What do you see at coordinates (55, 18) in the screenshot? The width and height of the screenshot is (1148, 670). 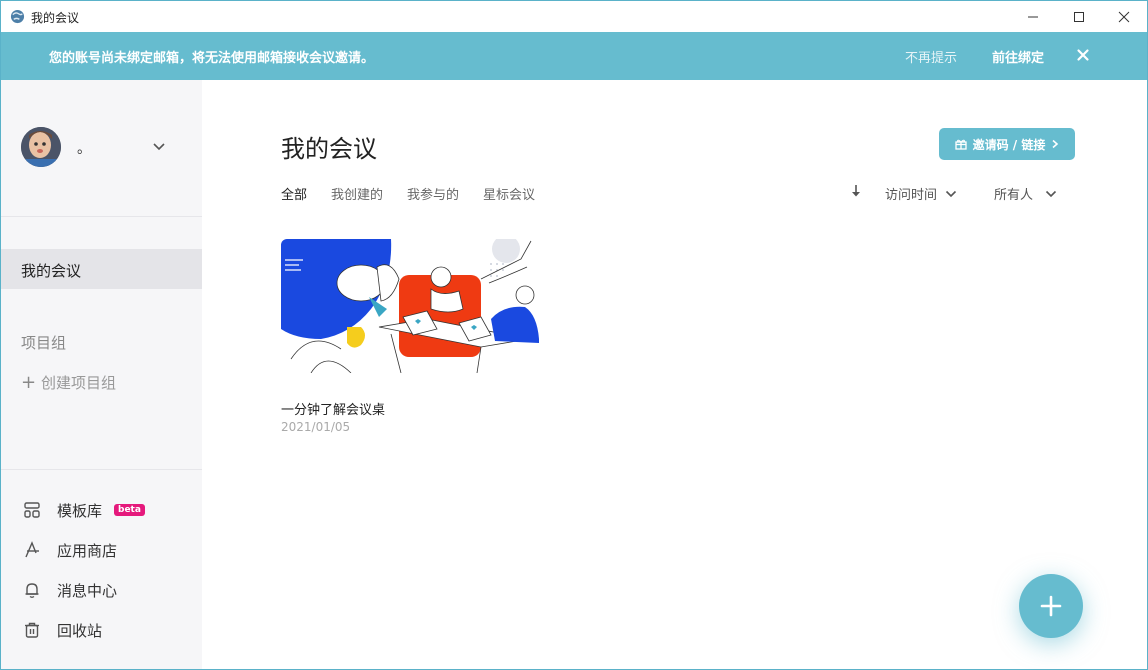 I see `window-title: 我的会议` at bounding box center [55, 18].